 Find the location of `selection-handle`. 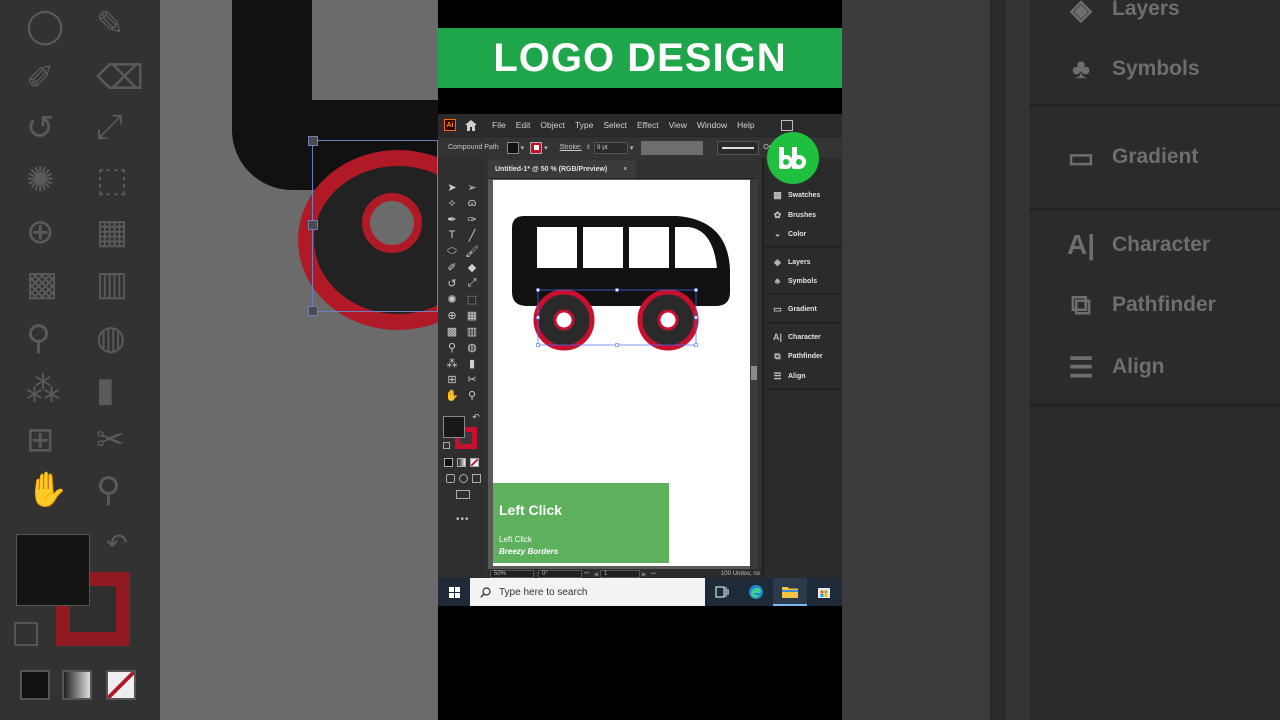

selection-handle is located at coordinates (696, 317).